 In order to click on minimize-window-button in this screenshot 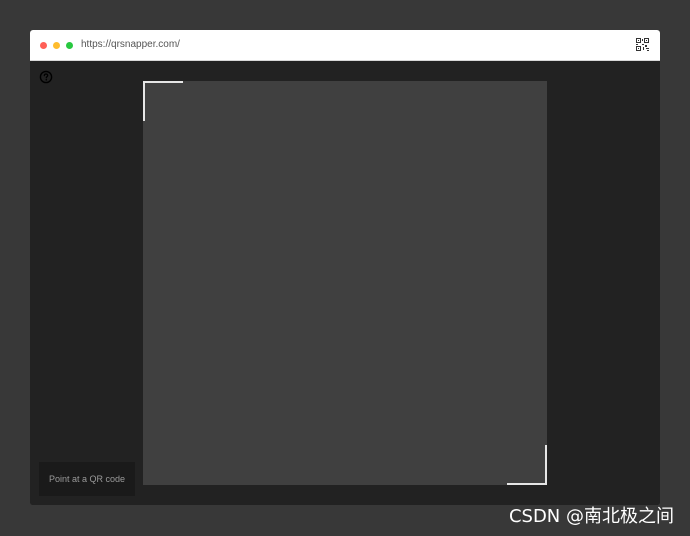, I will do `click(56, 45)`.